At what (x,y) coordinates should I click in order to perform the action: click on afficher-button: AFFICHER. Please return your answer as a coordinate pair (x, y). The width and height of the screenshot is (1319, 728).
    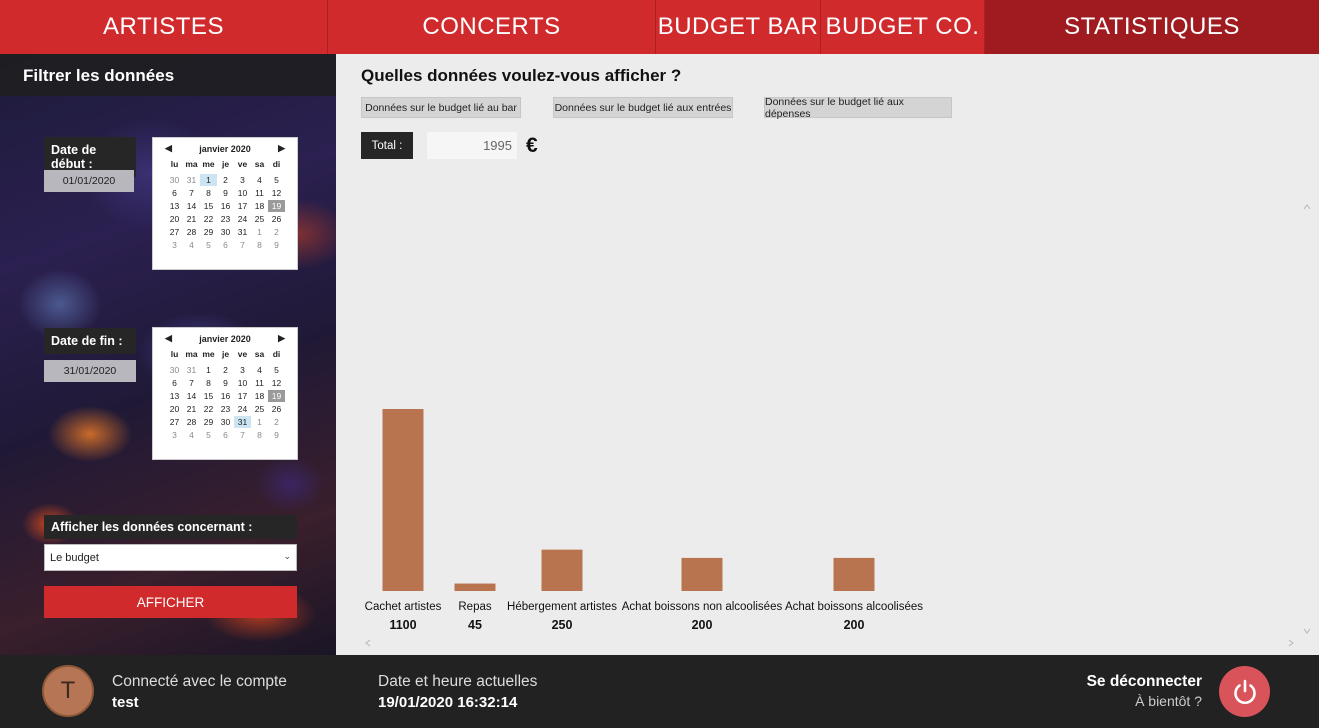
    Looking at the image, I should click on (170, 602).